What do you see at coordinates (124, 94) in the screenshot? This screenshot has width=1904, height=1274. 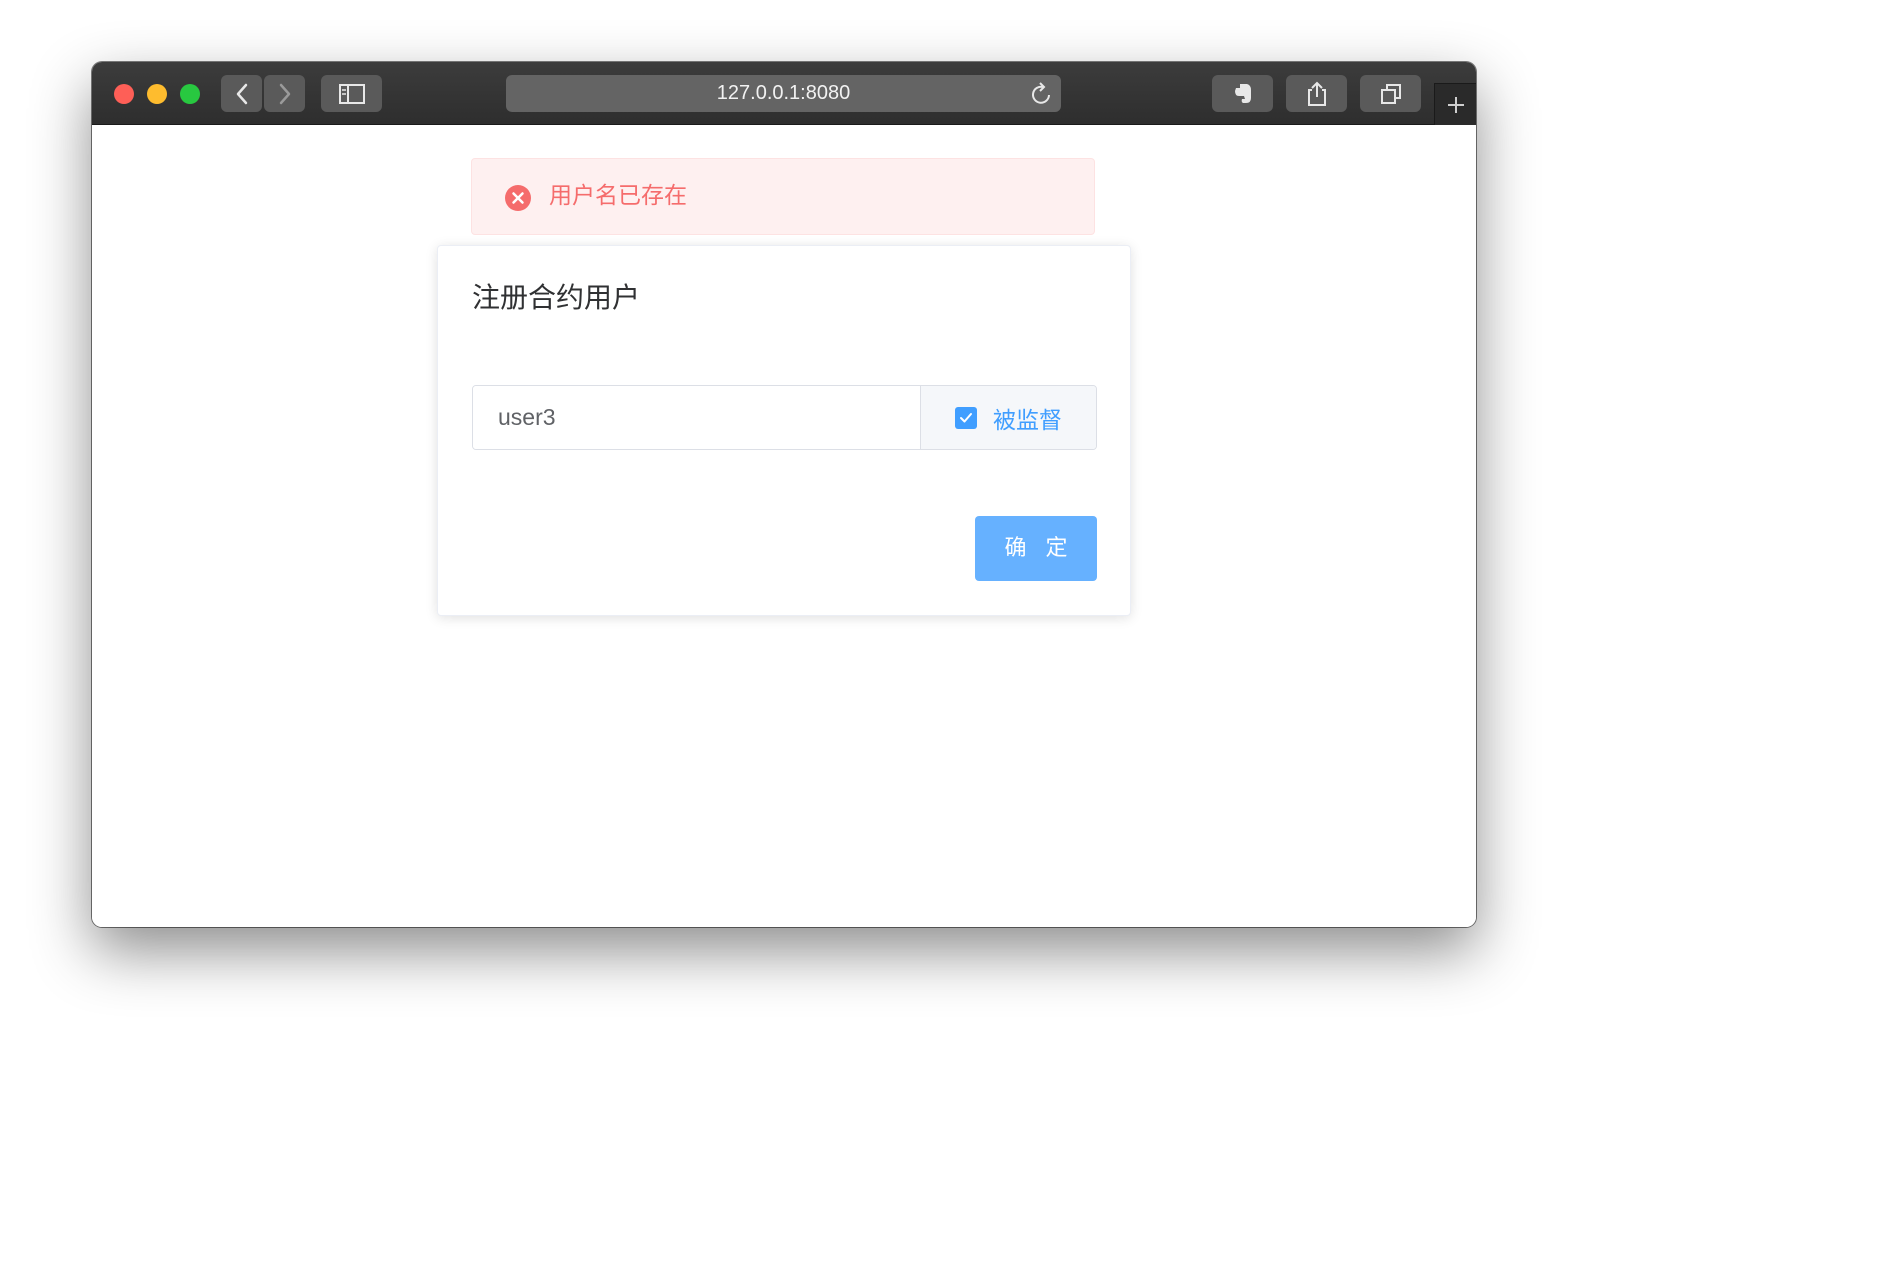 I see `close-window-button` at bounding box center [124, 94].